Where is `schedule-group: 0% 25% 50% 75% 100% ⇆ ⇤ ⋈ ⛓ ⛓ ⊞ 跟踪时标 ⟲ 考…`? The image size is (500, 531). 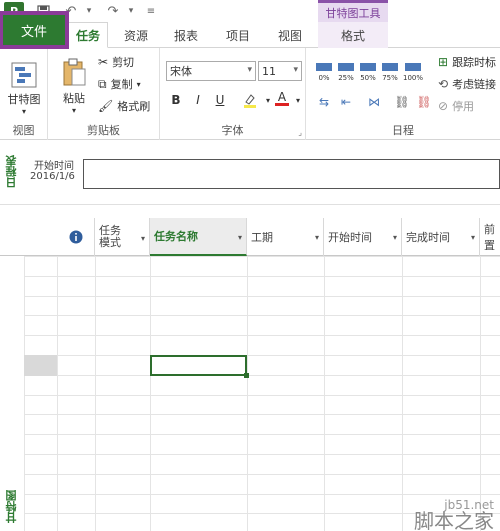 schedule-group: 0% 25% 50% 75% 100% ⇆ ⇤ ⋈ ⛓ ⛓ ⊞ 跟踪时标 ⟲ 考… is located at coordinates (403, 94).